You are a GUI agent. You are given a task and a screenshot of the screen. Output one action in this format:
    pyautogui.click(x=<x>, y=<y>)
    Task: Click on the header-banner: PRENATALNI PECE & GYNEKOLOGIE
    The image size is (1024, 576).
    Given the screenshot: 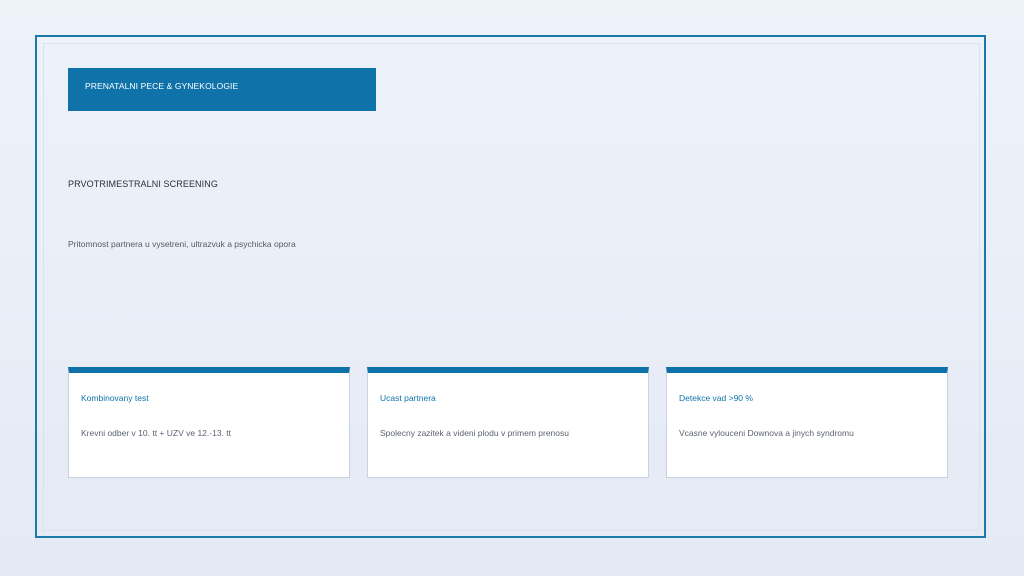 What is the action you would take?
    pyautogui.click(x=222, y=89)
    